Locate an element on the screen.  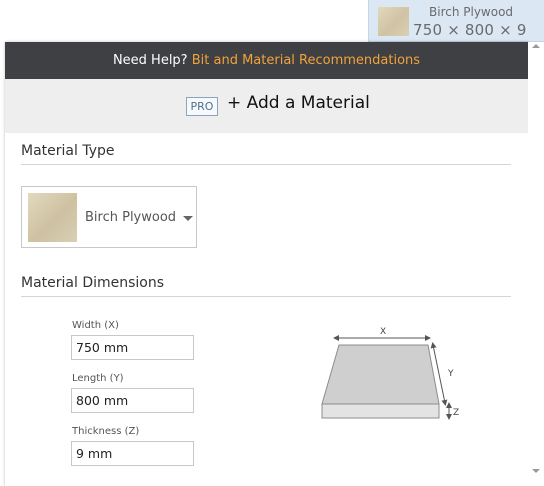
thickness-input is located at coordinates (132, 453).